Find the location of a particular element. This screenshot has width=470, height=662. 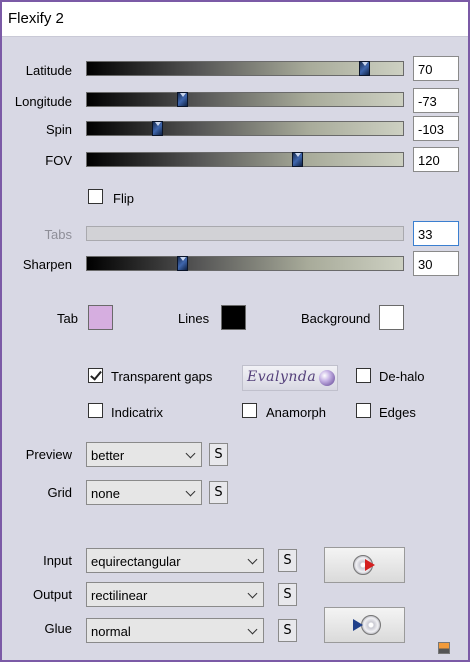

tabs-label: Tabs is located at coordinates (58, 234).